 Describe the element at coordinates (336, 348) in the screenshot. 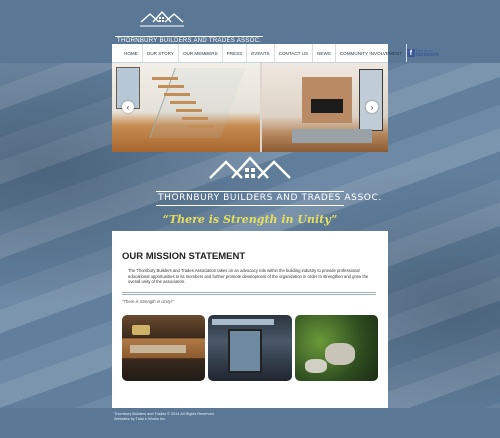

I see `gallery-photo-garden` at that location.